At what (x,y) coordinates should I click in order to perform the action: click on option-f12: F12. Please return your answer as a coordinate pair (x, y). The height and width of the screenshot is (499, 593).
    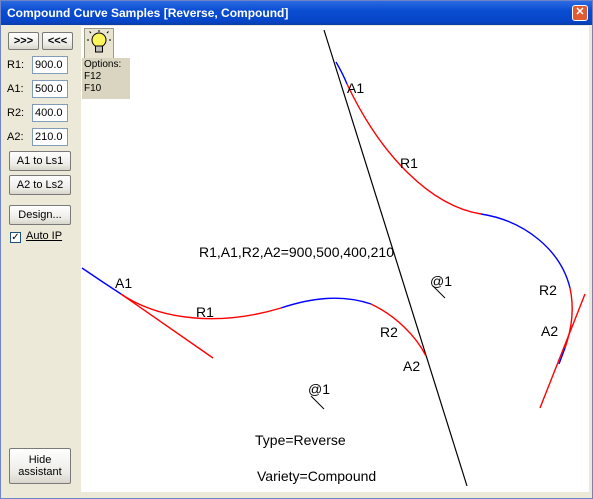
    Looking at the image, I should click on (93, 76).